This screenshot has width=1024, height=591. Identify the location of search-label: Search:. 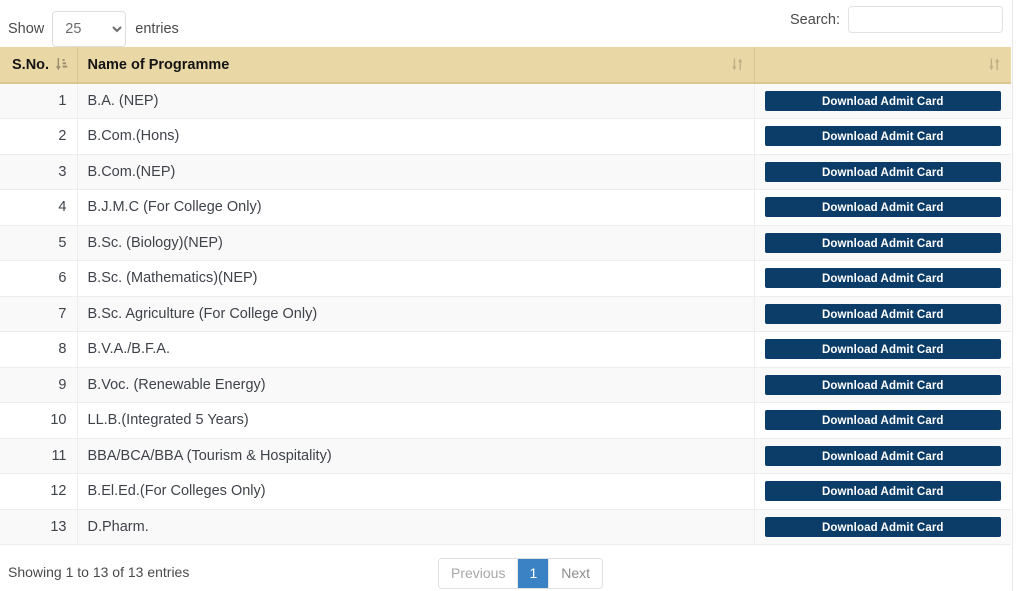
(815, 19).